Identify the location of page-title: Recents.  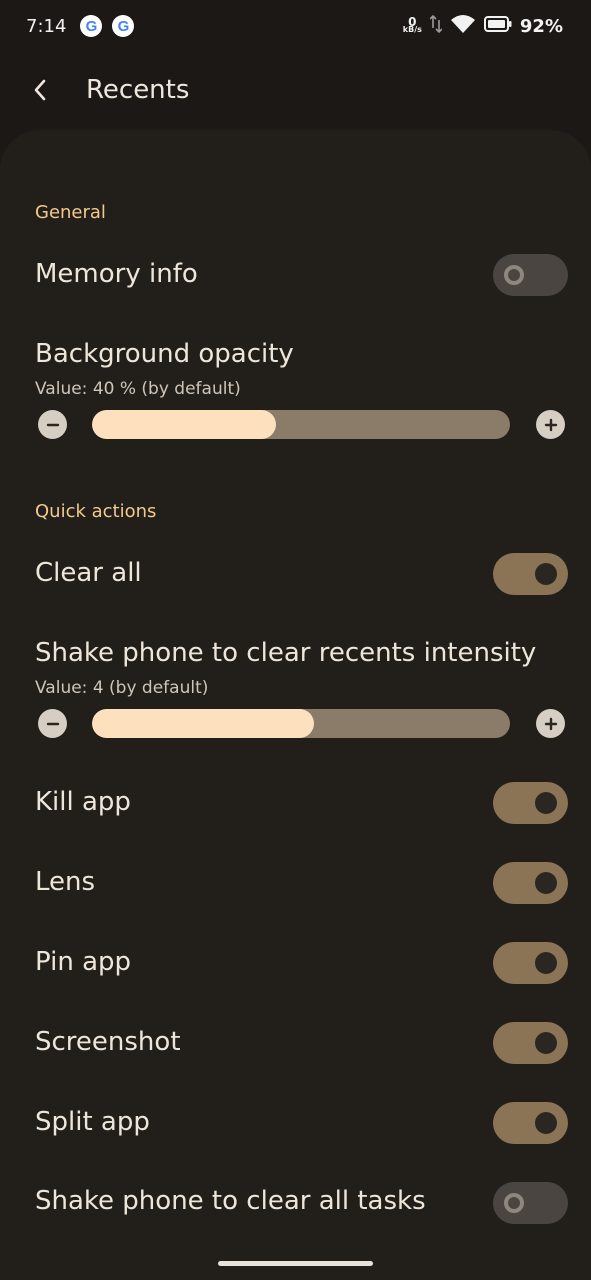
(138, 90).